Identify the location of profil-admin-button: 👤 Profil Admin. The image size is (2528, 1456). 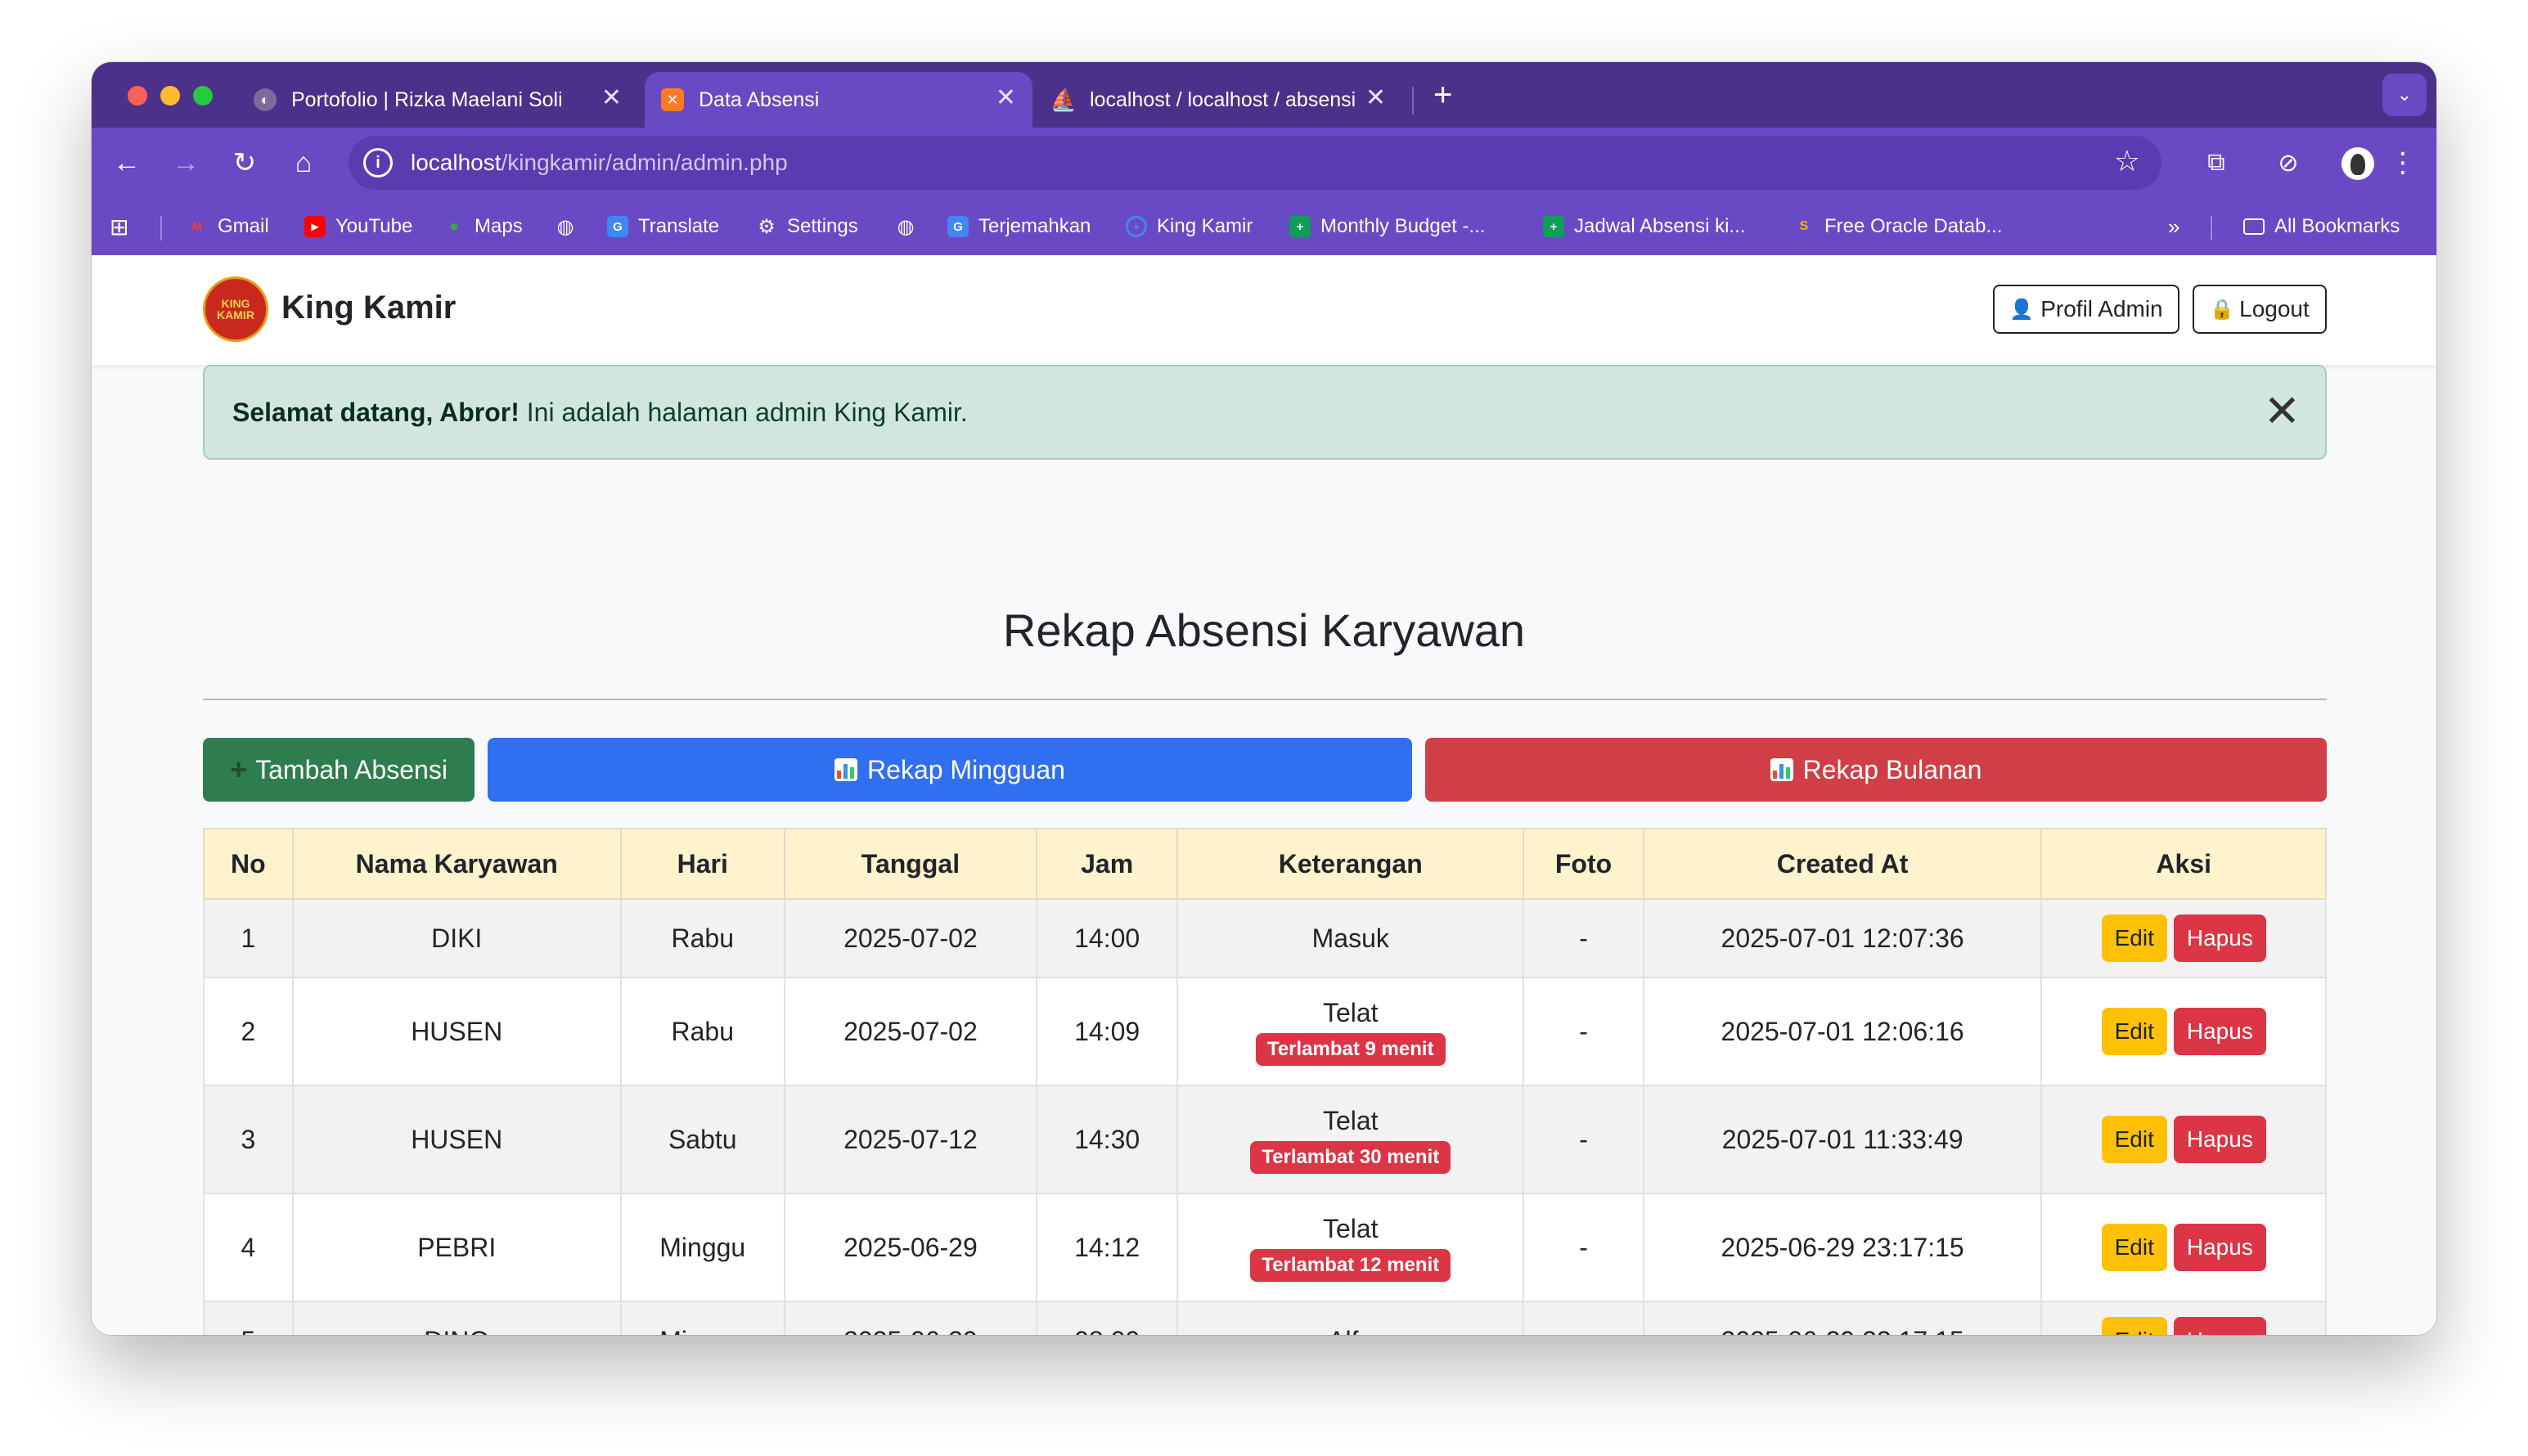
(2086, 310).